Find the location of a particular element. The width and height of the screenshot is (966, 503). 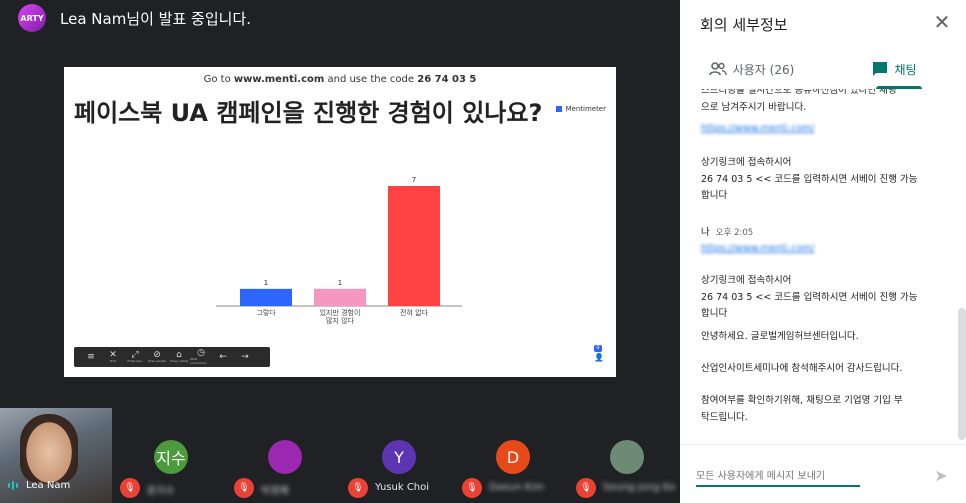

self-video-tile: Lea Nam is located at coordinates (56, 455).